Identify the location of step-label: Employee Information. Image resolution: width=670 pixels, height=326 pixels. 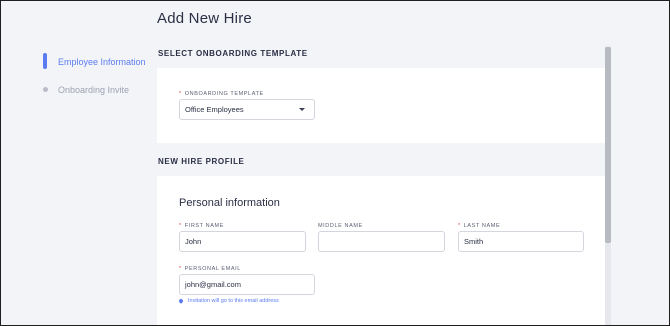
(102, 61).